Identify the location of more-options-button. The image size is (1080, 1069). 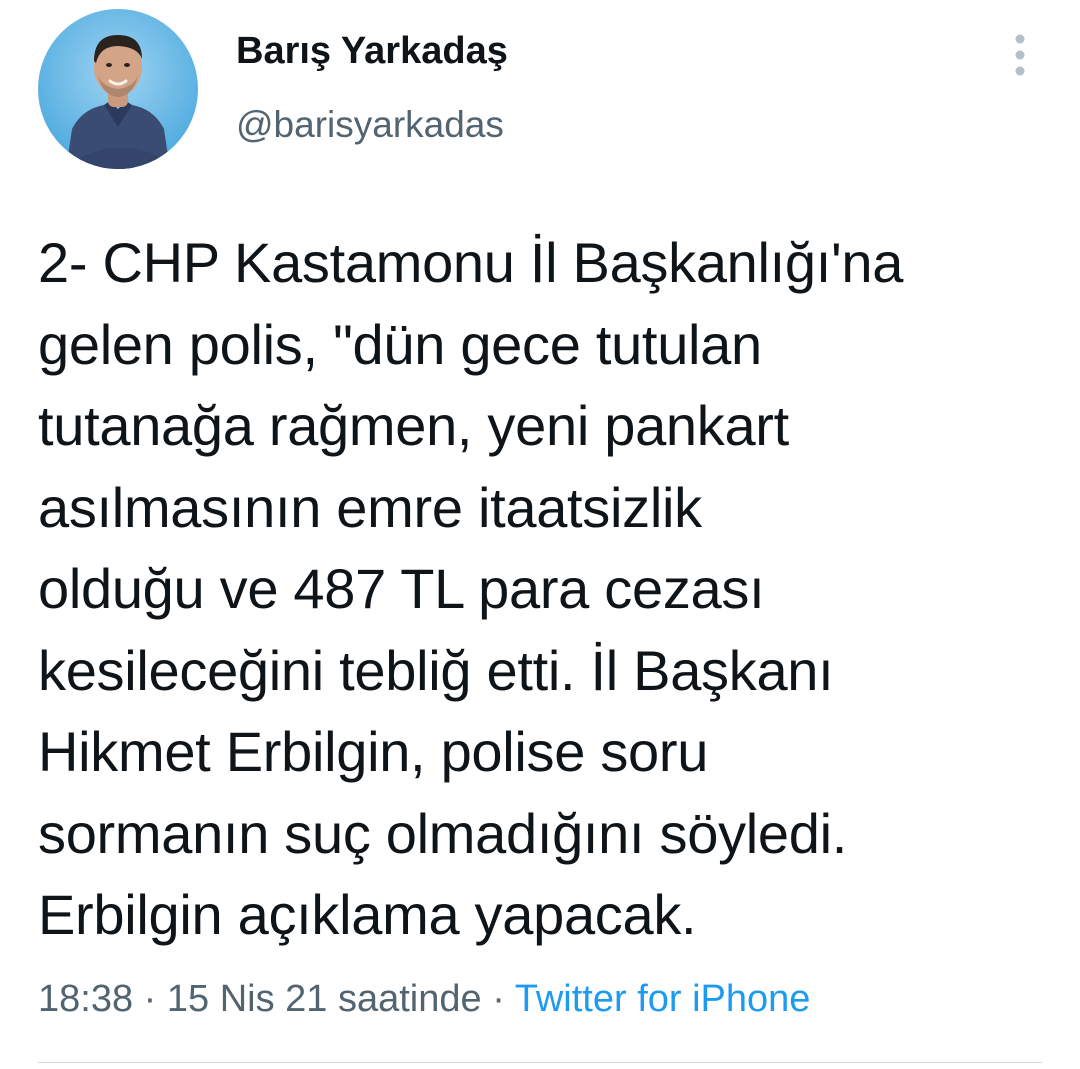
(1020, 55).